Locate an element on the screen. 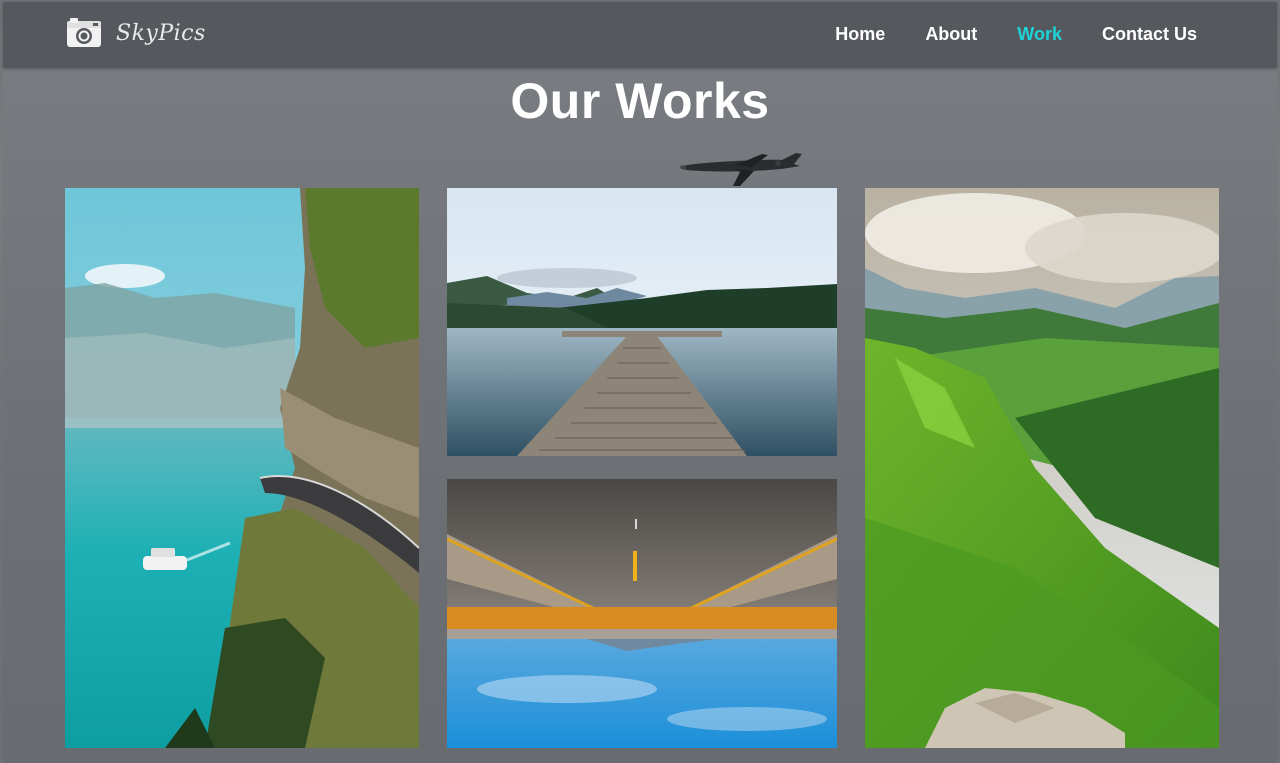 This screenshot has height=763, width=1280. gallery-photo-lake-pier is located at coordinates (642, 322).